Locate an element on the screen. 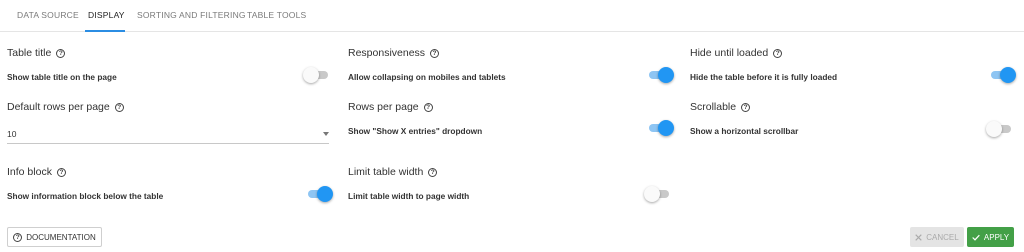 This screenshot has width=1024, height=252. caret-down-icon is located at coordinates (326, 134).